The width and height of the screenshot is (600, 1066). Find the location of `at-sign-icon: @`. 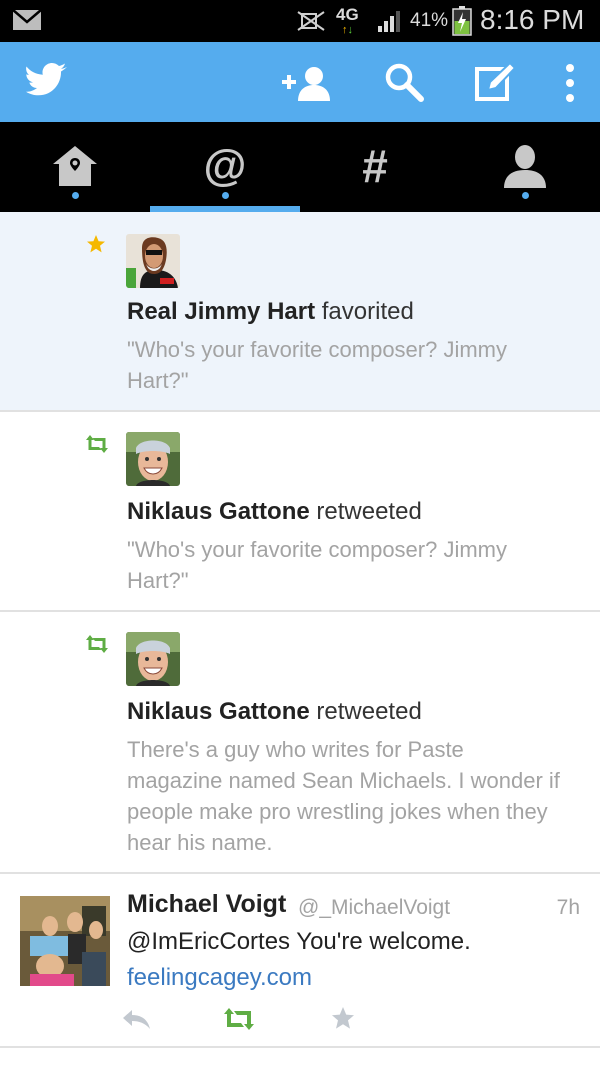

at-sign-icon: @ is located at coordinates (225, 166).